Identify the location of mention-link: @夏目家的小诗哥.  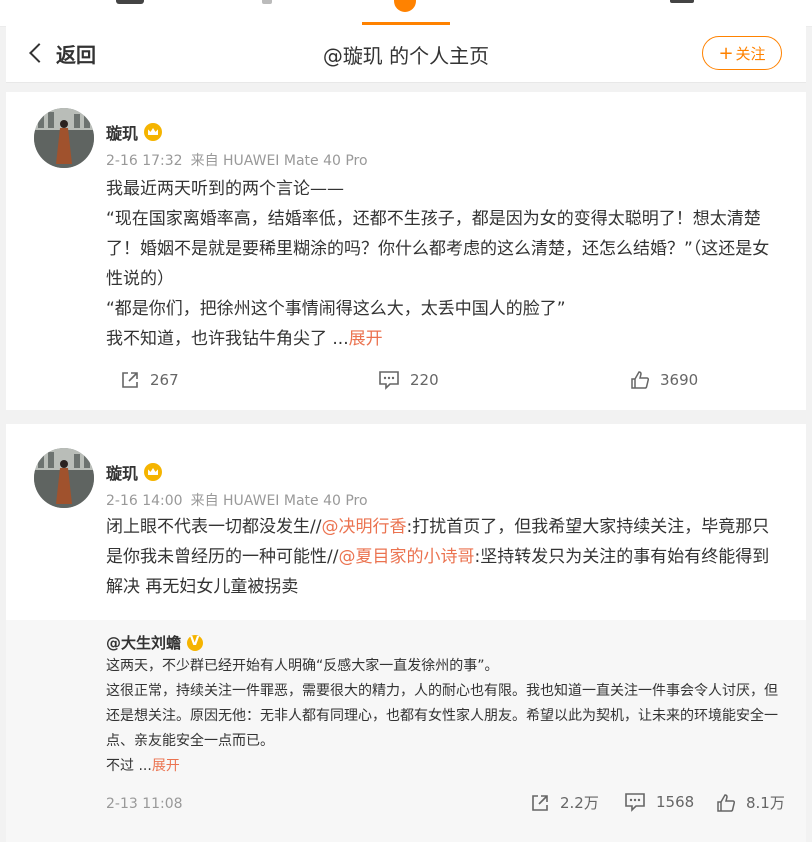
(406, 557).